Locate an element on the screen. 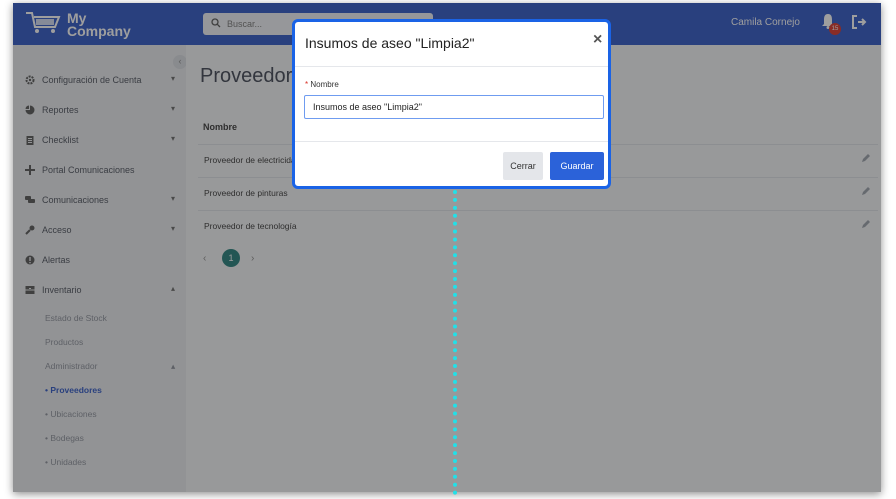 The width and height of the screenshot is (896, 499). cancel-button: Cerrar is located at coordinates (523, 166).